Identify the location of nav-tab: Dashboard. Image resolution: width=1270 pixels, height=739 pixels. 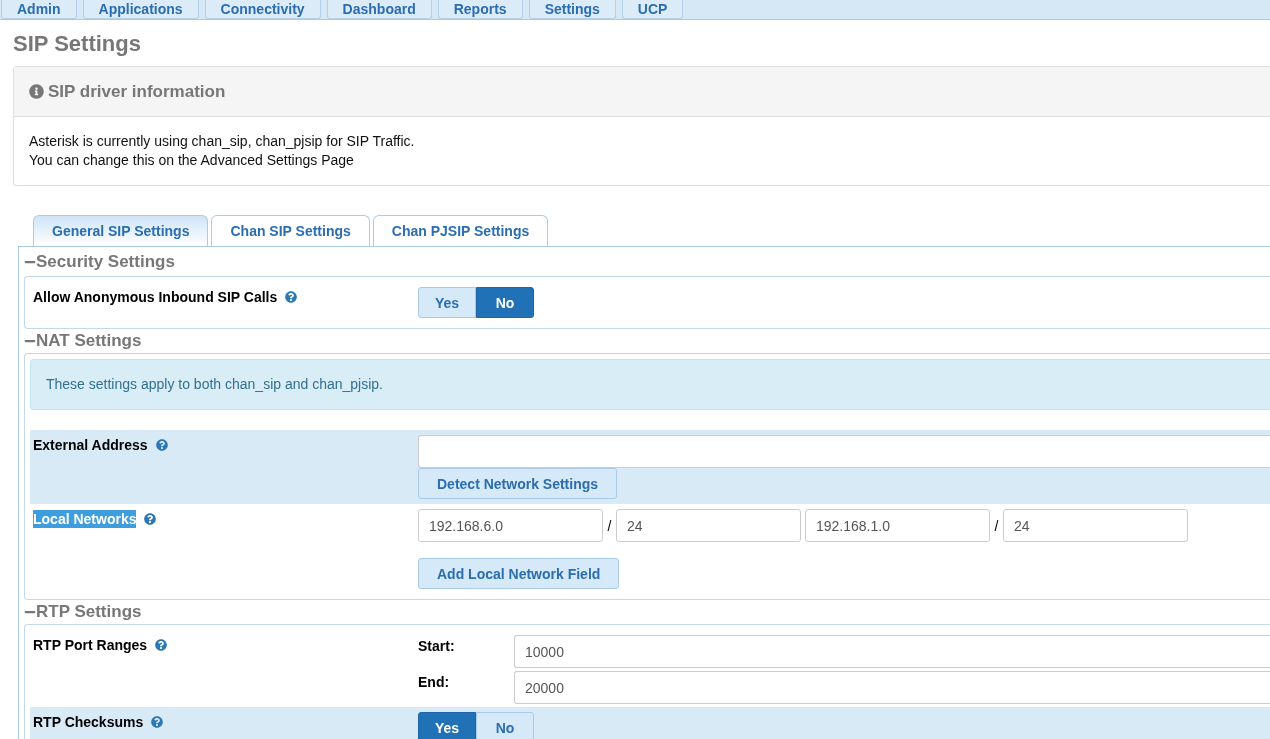
(379, 9).